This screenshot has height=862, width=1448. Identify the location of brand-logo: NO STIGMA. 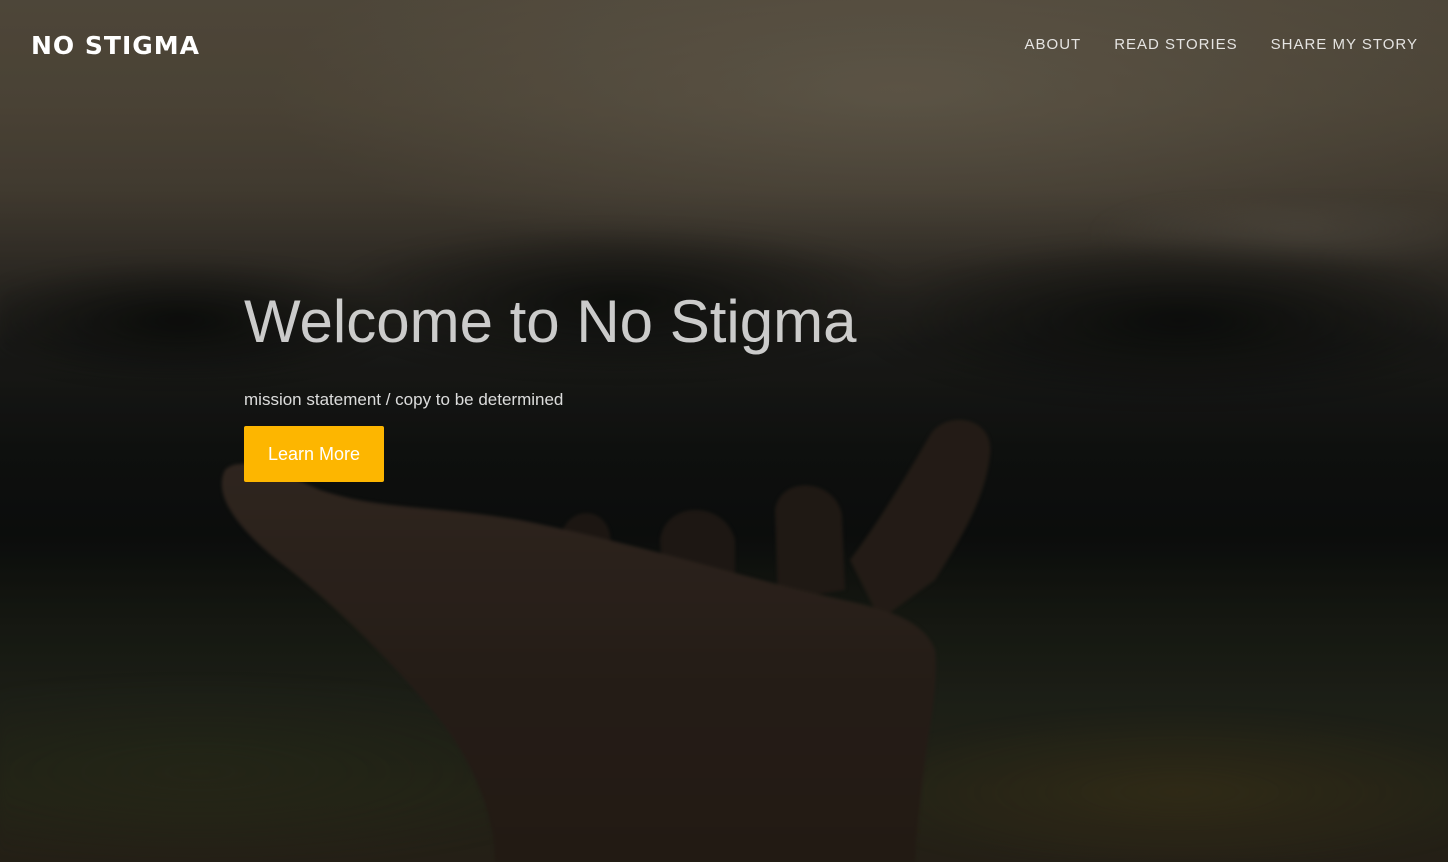
(115, 45).